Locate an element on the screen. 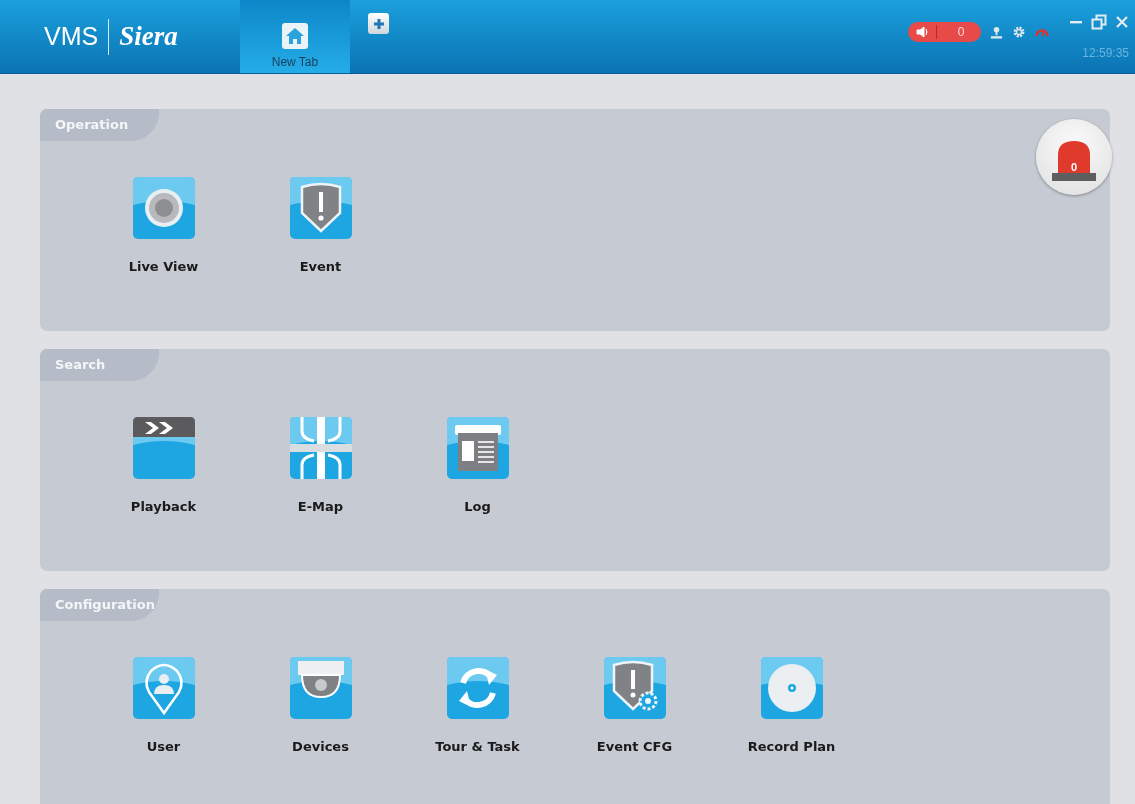 This screenshot has height=804, width=1135. item-label: Record Plan is located at coordinates (791, 746).